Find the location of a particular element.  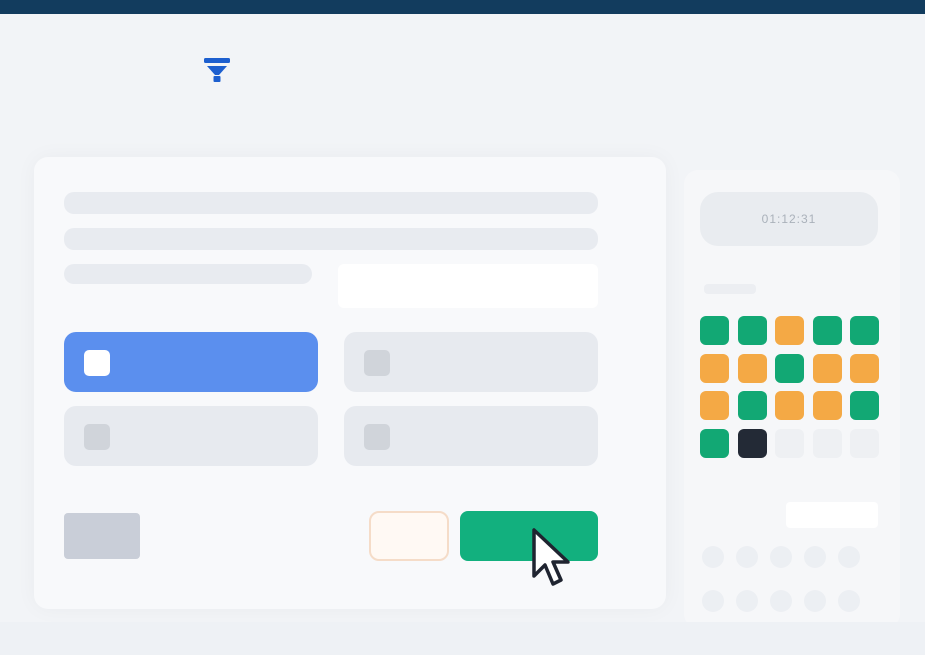

previous-button is located at coordinates (102, 536).